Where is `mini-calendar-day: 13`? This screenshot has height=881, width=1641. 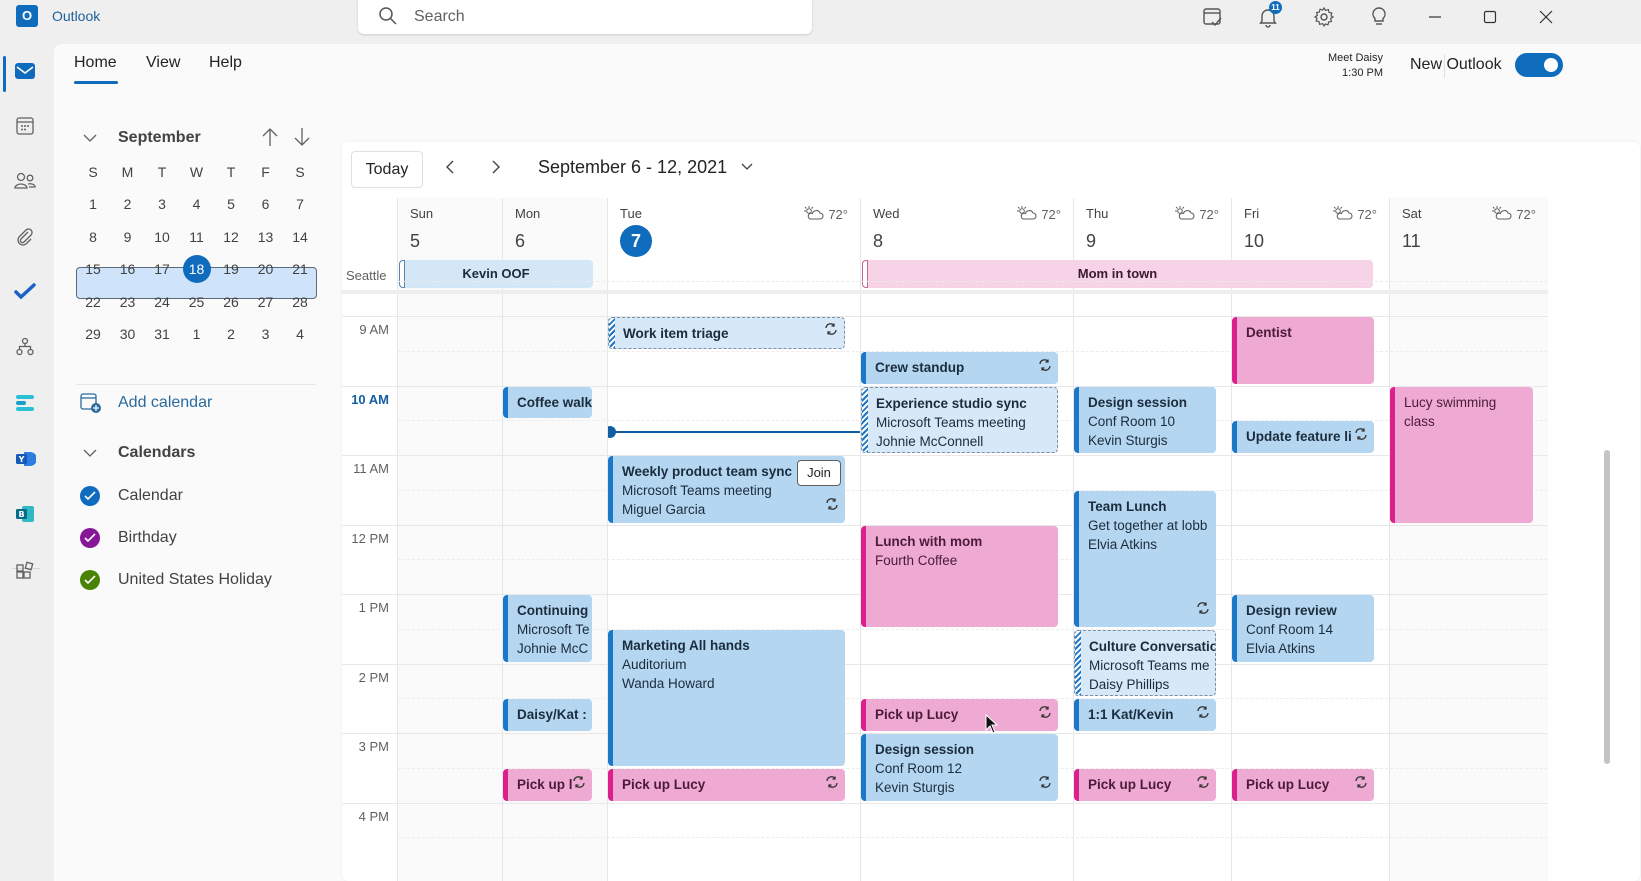 mini-calendar-day: 13 is located at coordinates (266, 237).